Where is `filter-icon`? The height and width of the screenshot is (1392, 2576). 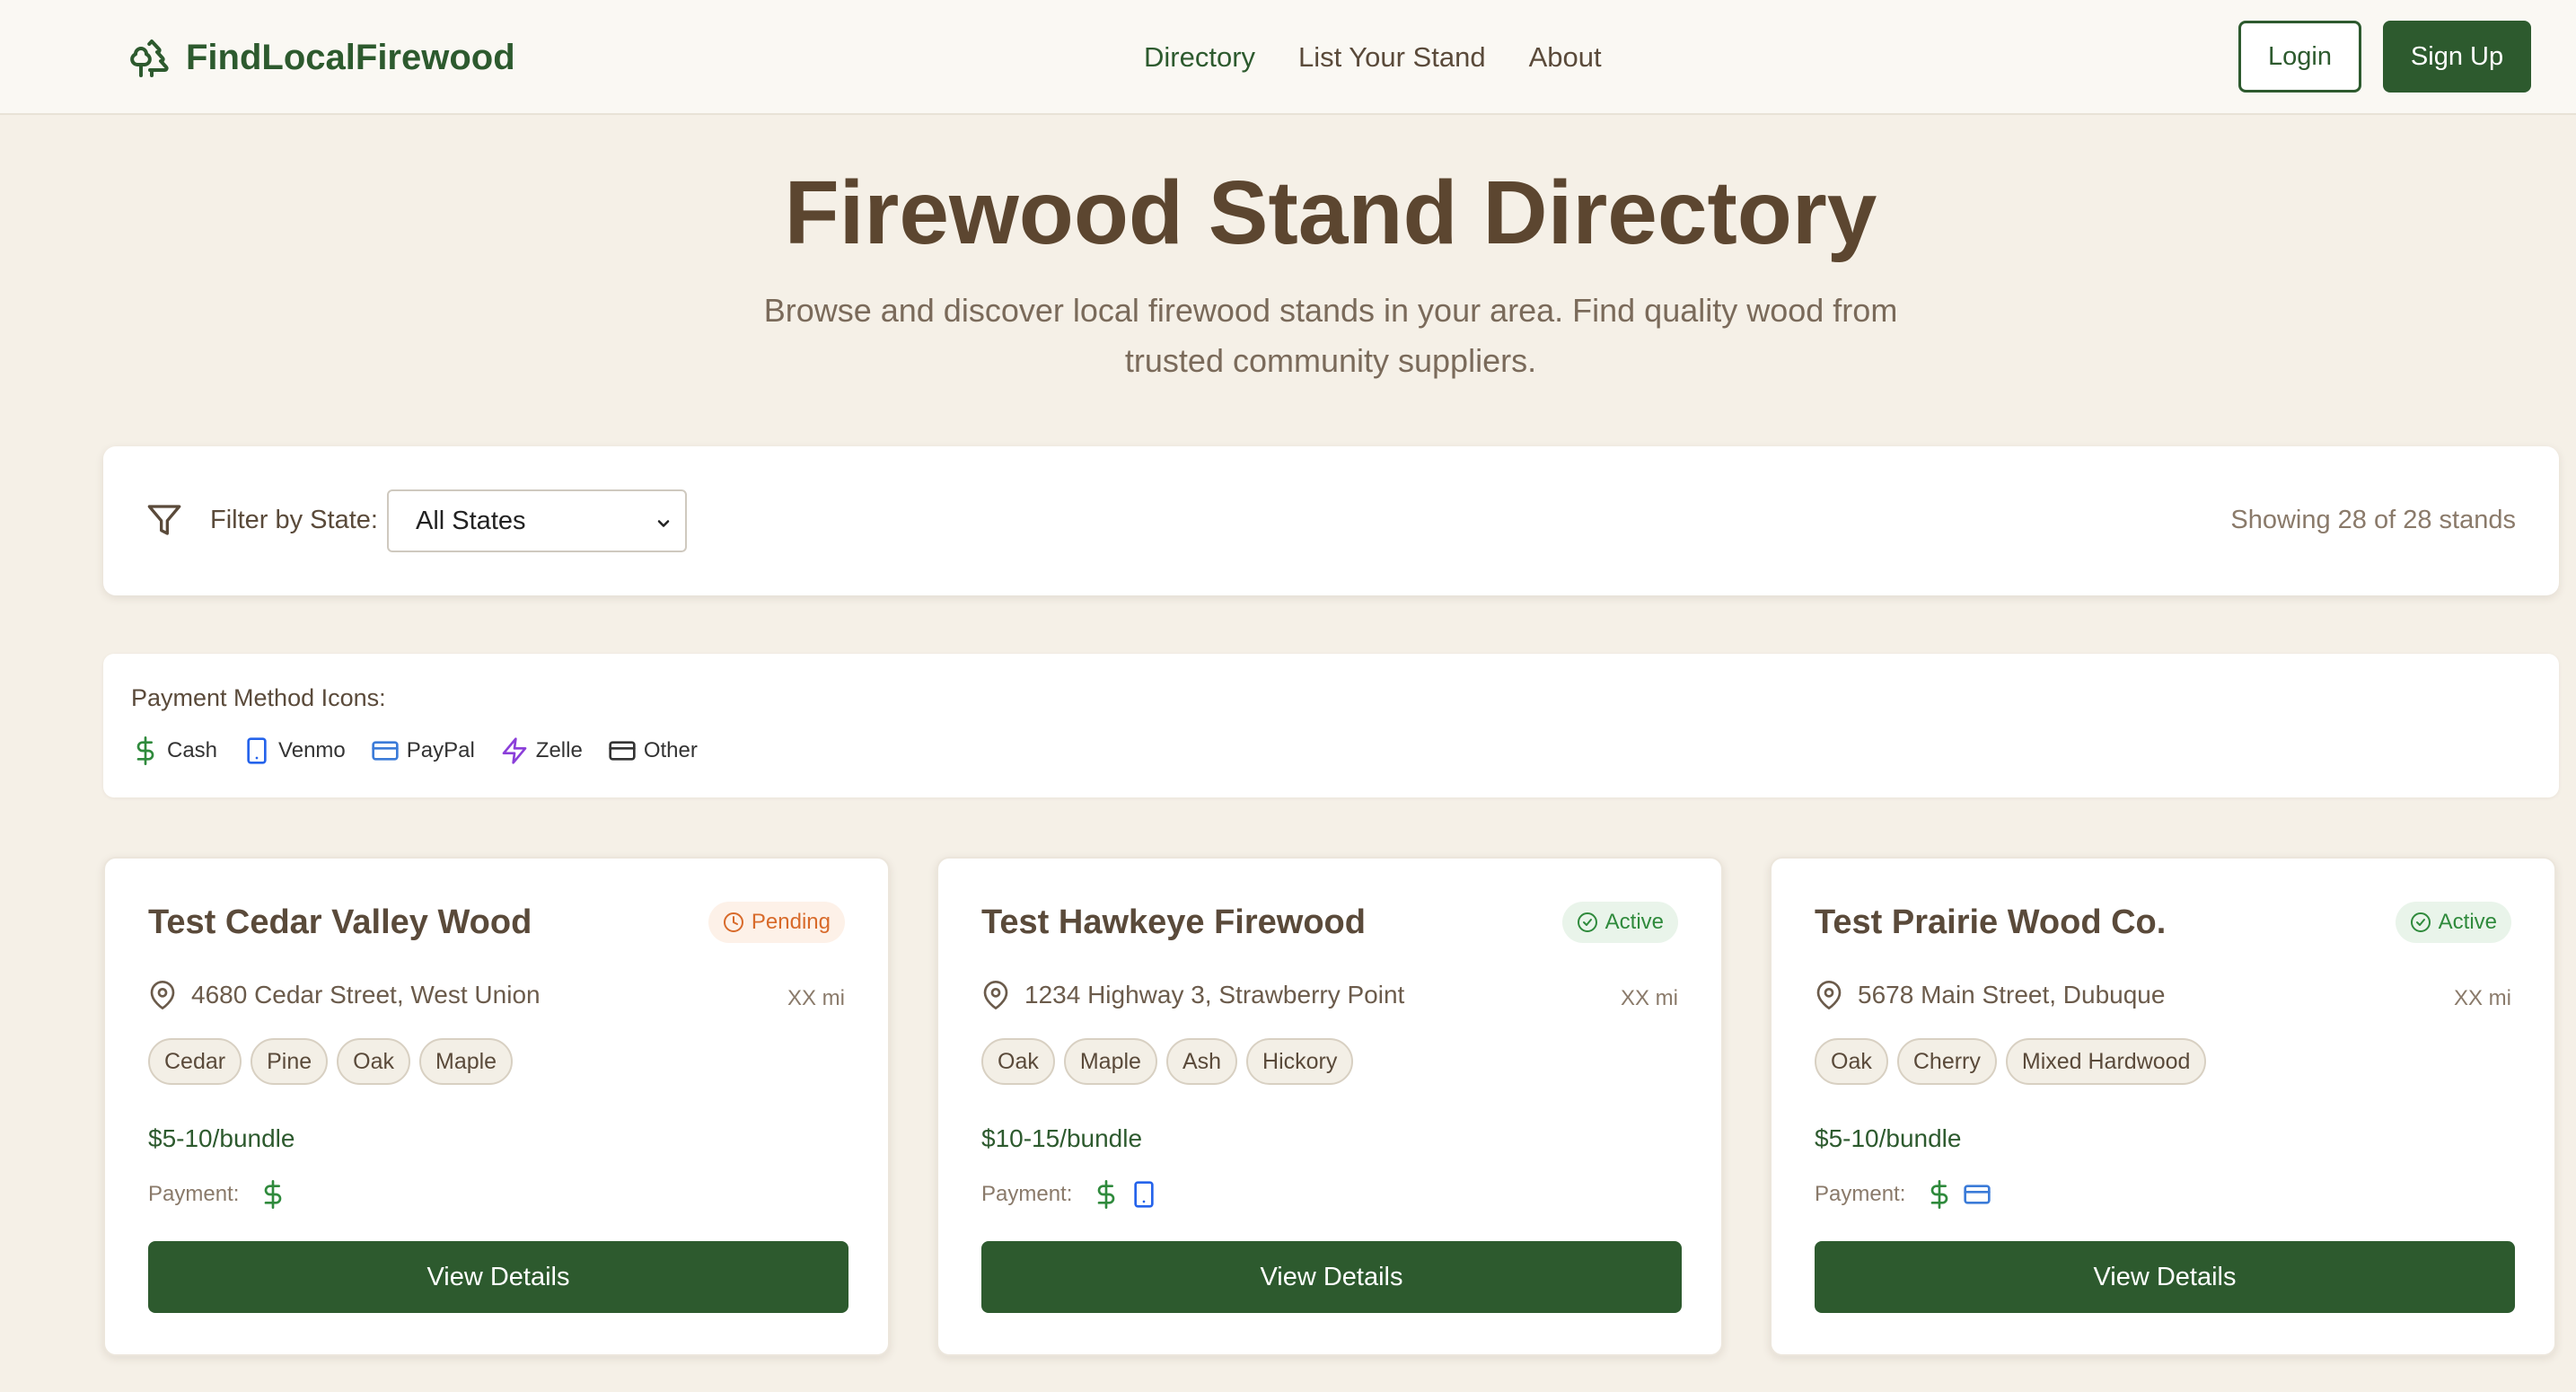 filter-icon is located at coordinates (164, 520).